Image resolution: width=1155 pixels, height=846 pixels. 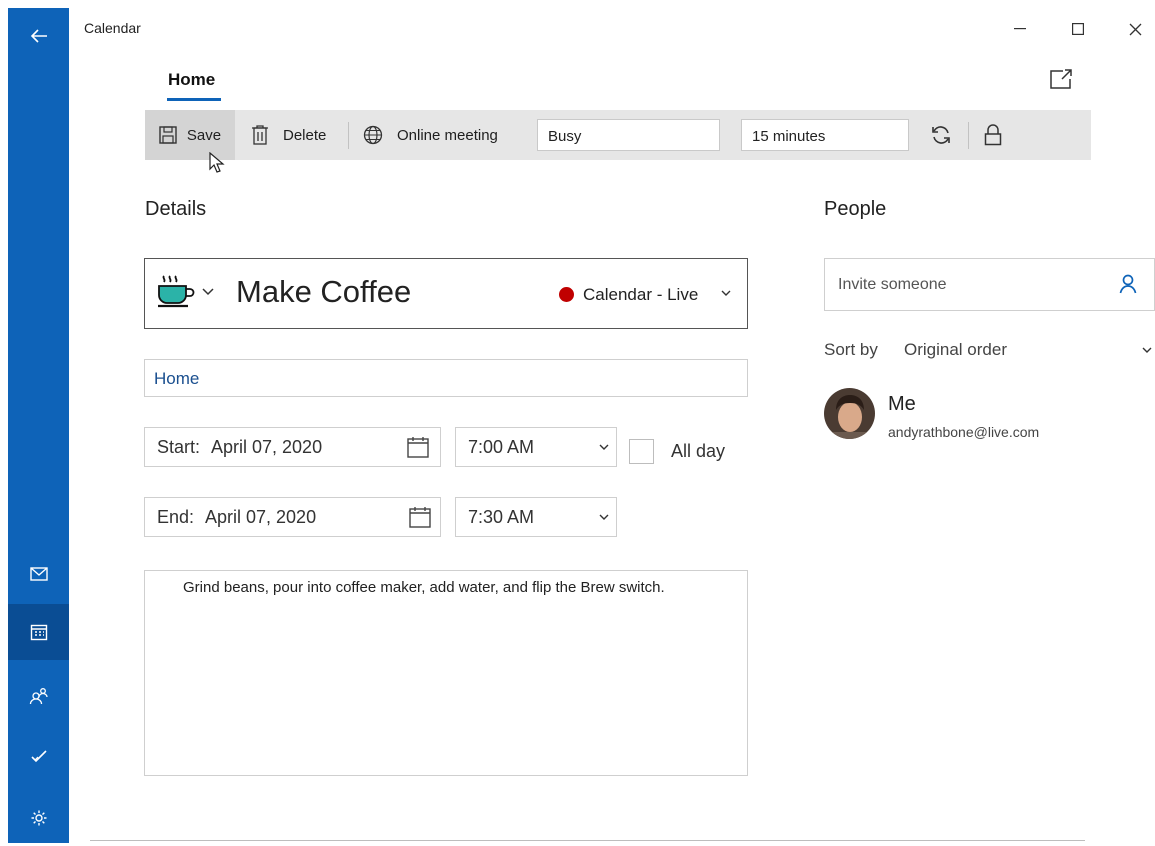 I want to click on maximize-icon, so click(x=1078, y=29).